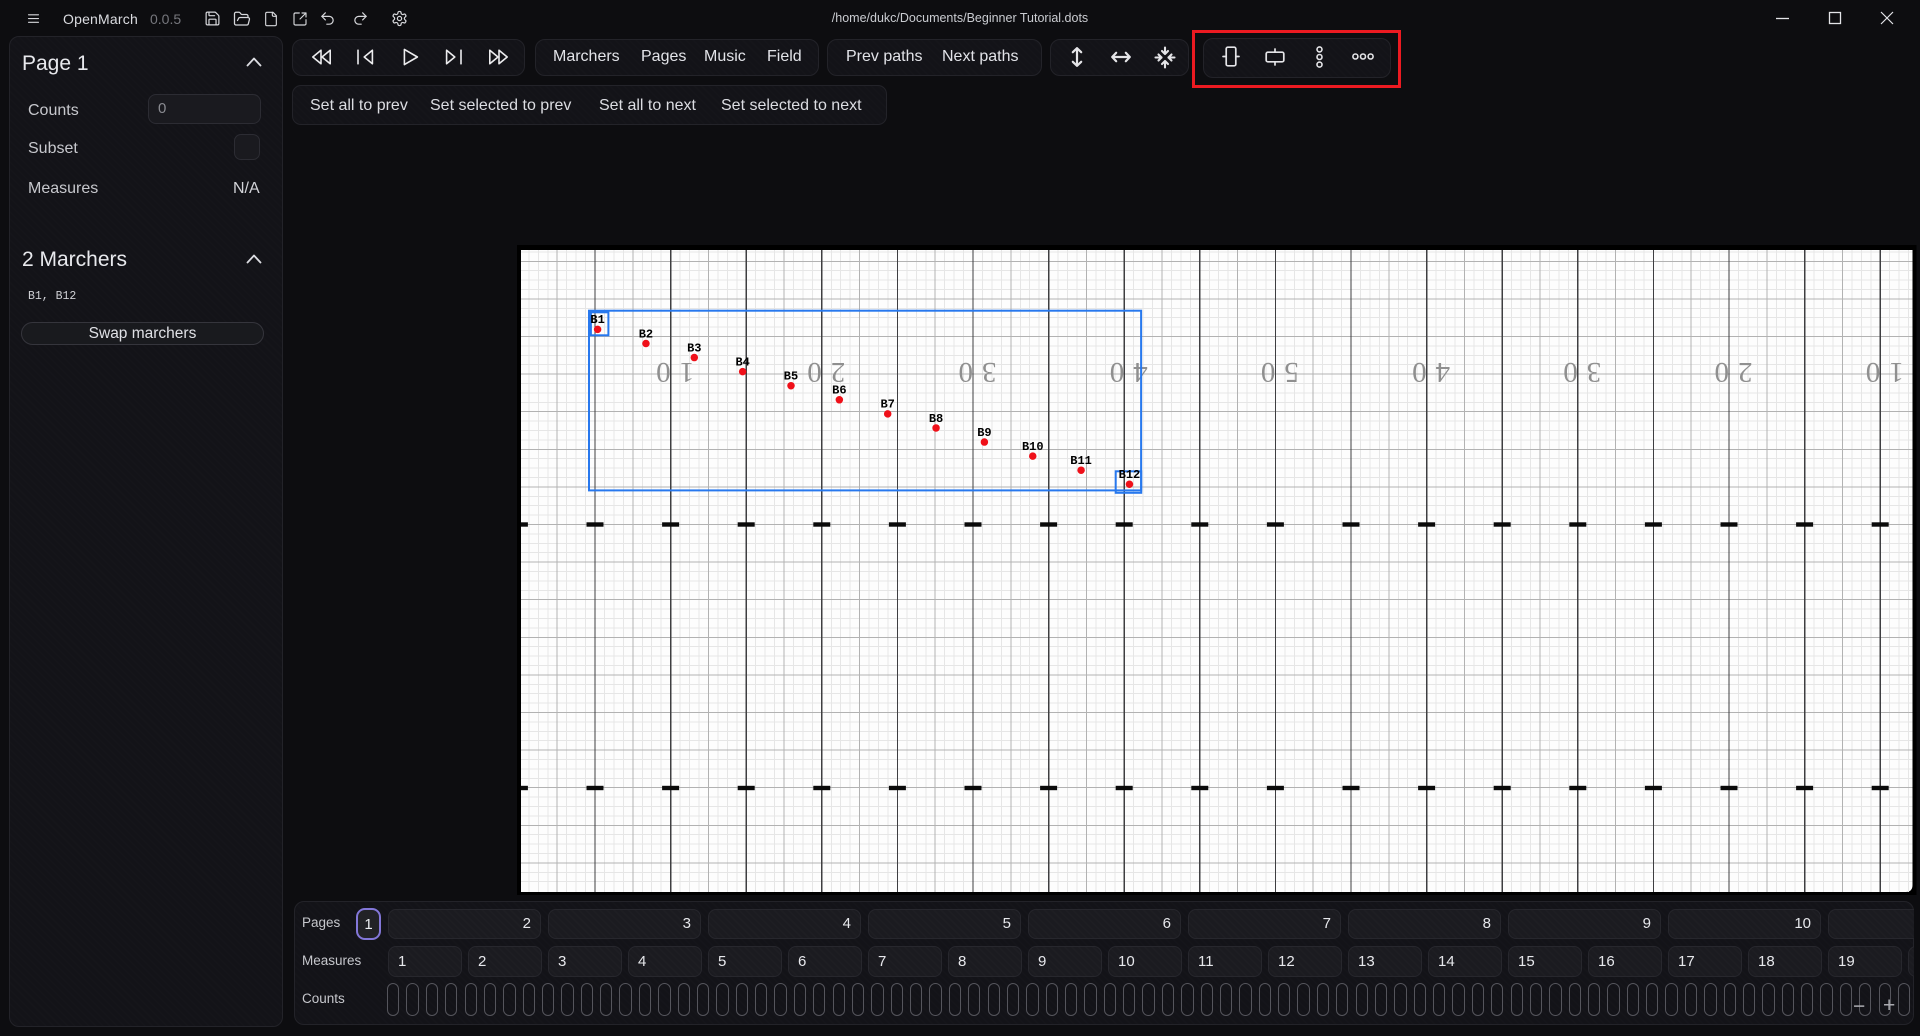 The image size is (1920, 1036). I want to click on svg-text: B1, so click(597, 320).